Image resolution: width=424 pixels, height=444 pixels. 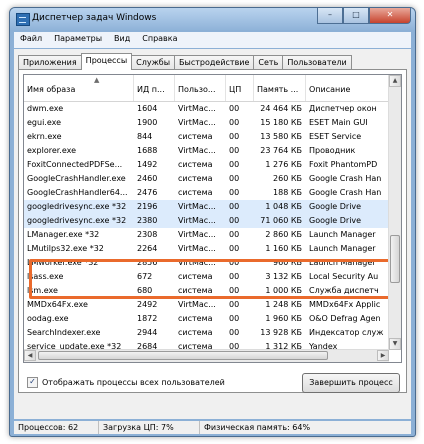 What do you see at coordinates (183, 355) in the screenshot?
I see `horizontal-scroll-thumb` at bounding box center [183, 355].